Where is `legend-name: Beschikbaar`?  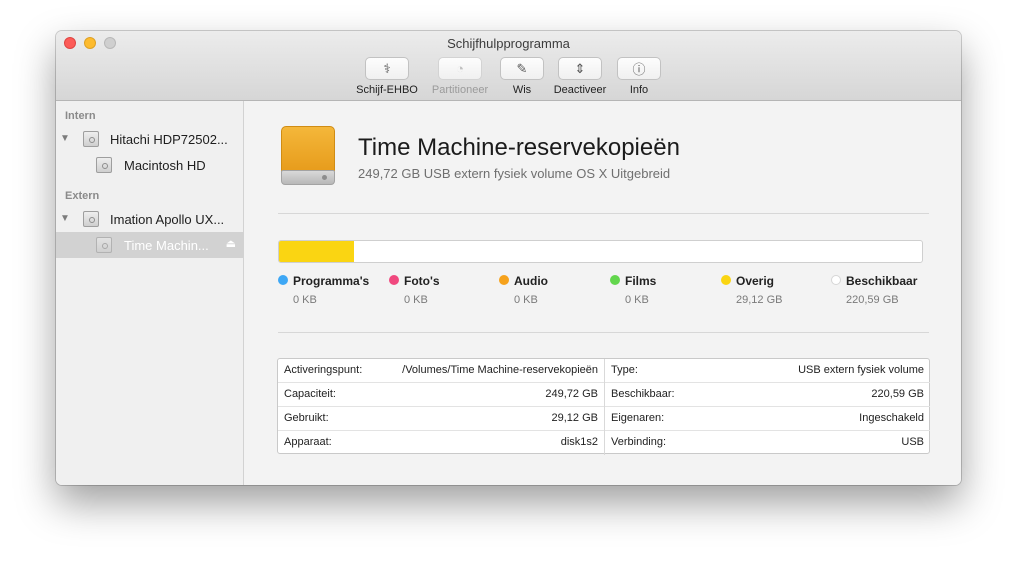
legend-name: Beschikbaar is located at coordinates (882, 281).